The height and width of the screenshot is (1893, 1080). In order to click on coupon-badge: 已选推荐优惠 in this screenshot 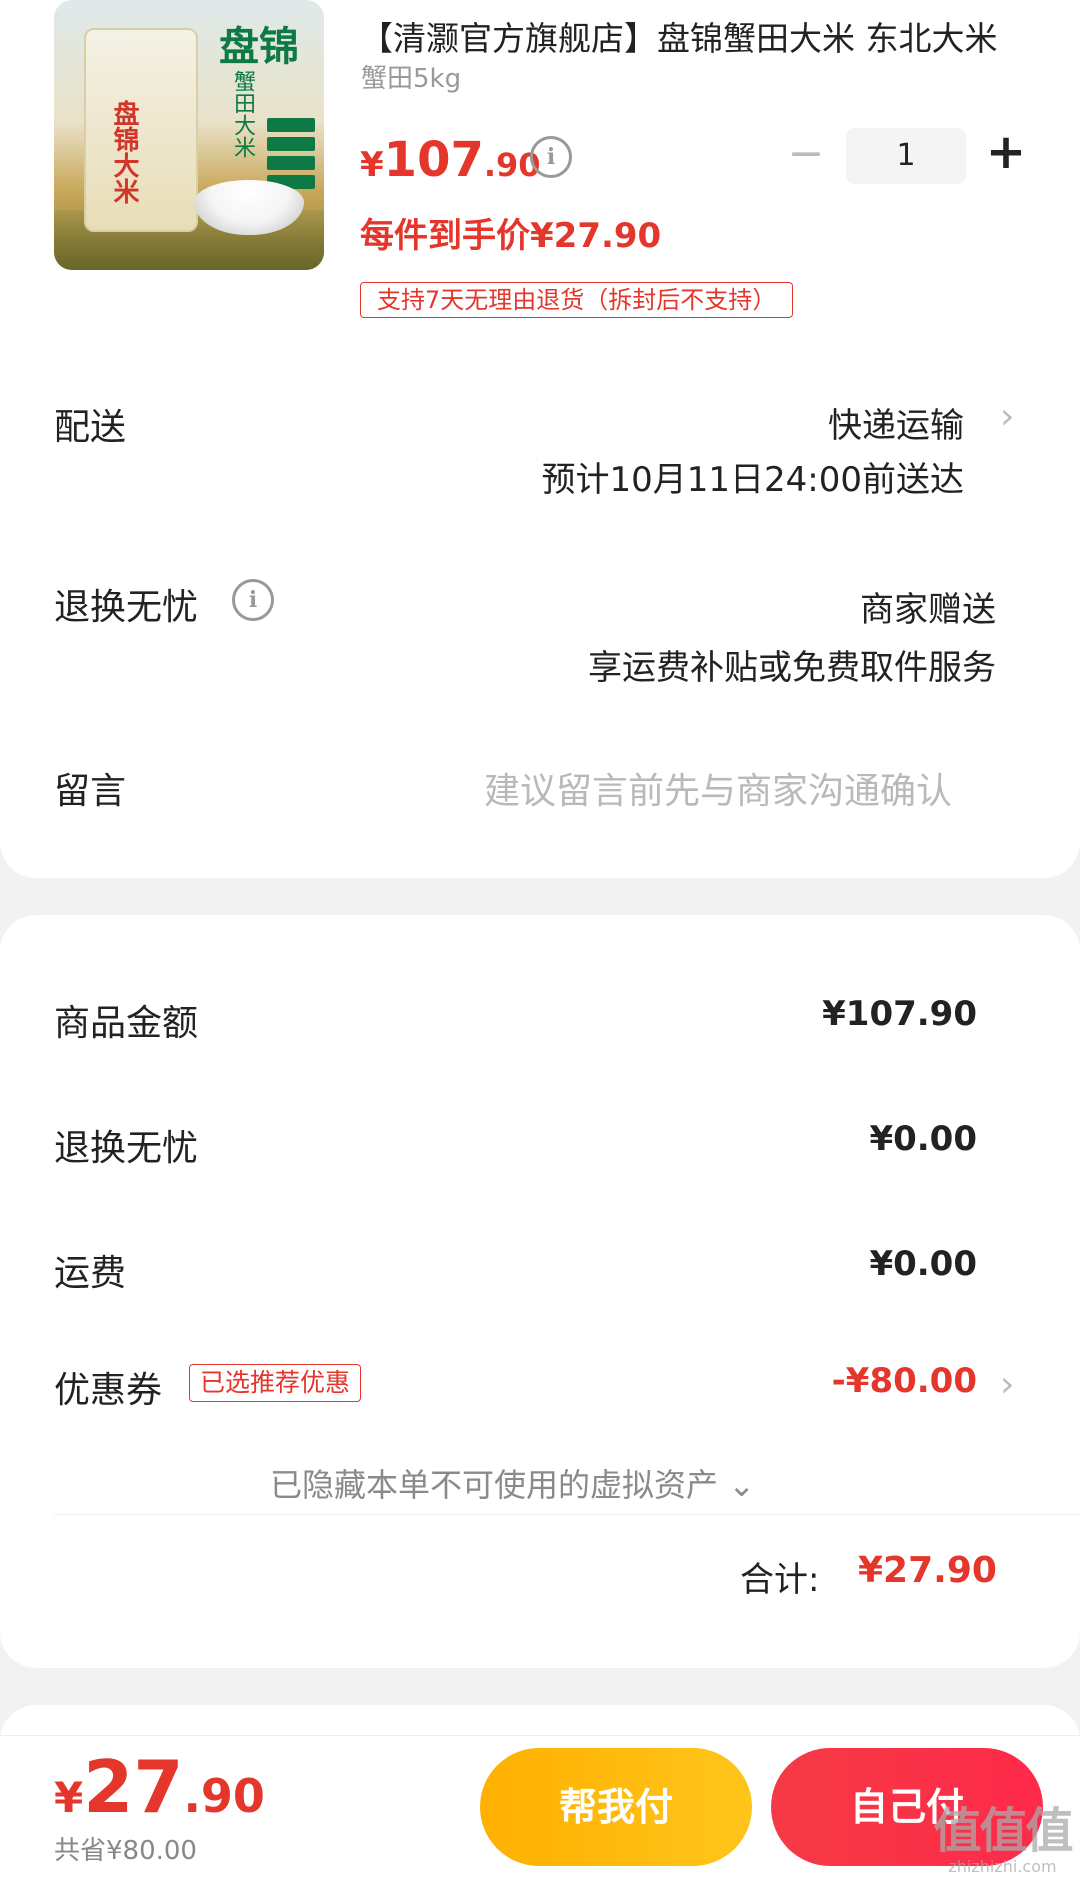, I will do `click(275, 1383)`.